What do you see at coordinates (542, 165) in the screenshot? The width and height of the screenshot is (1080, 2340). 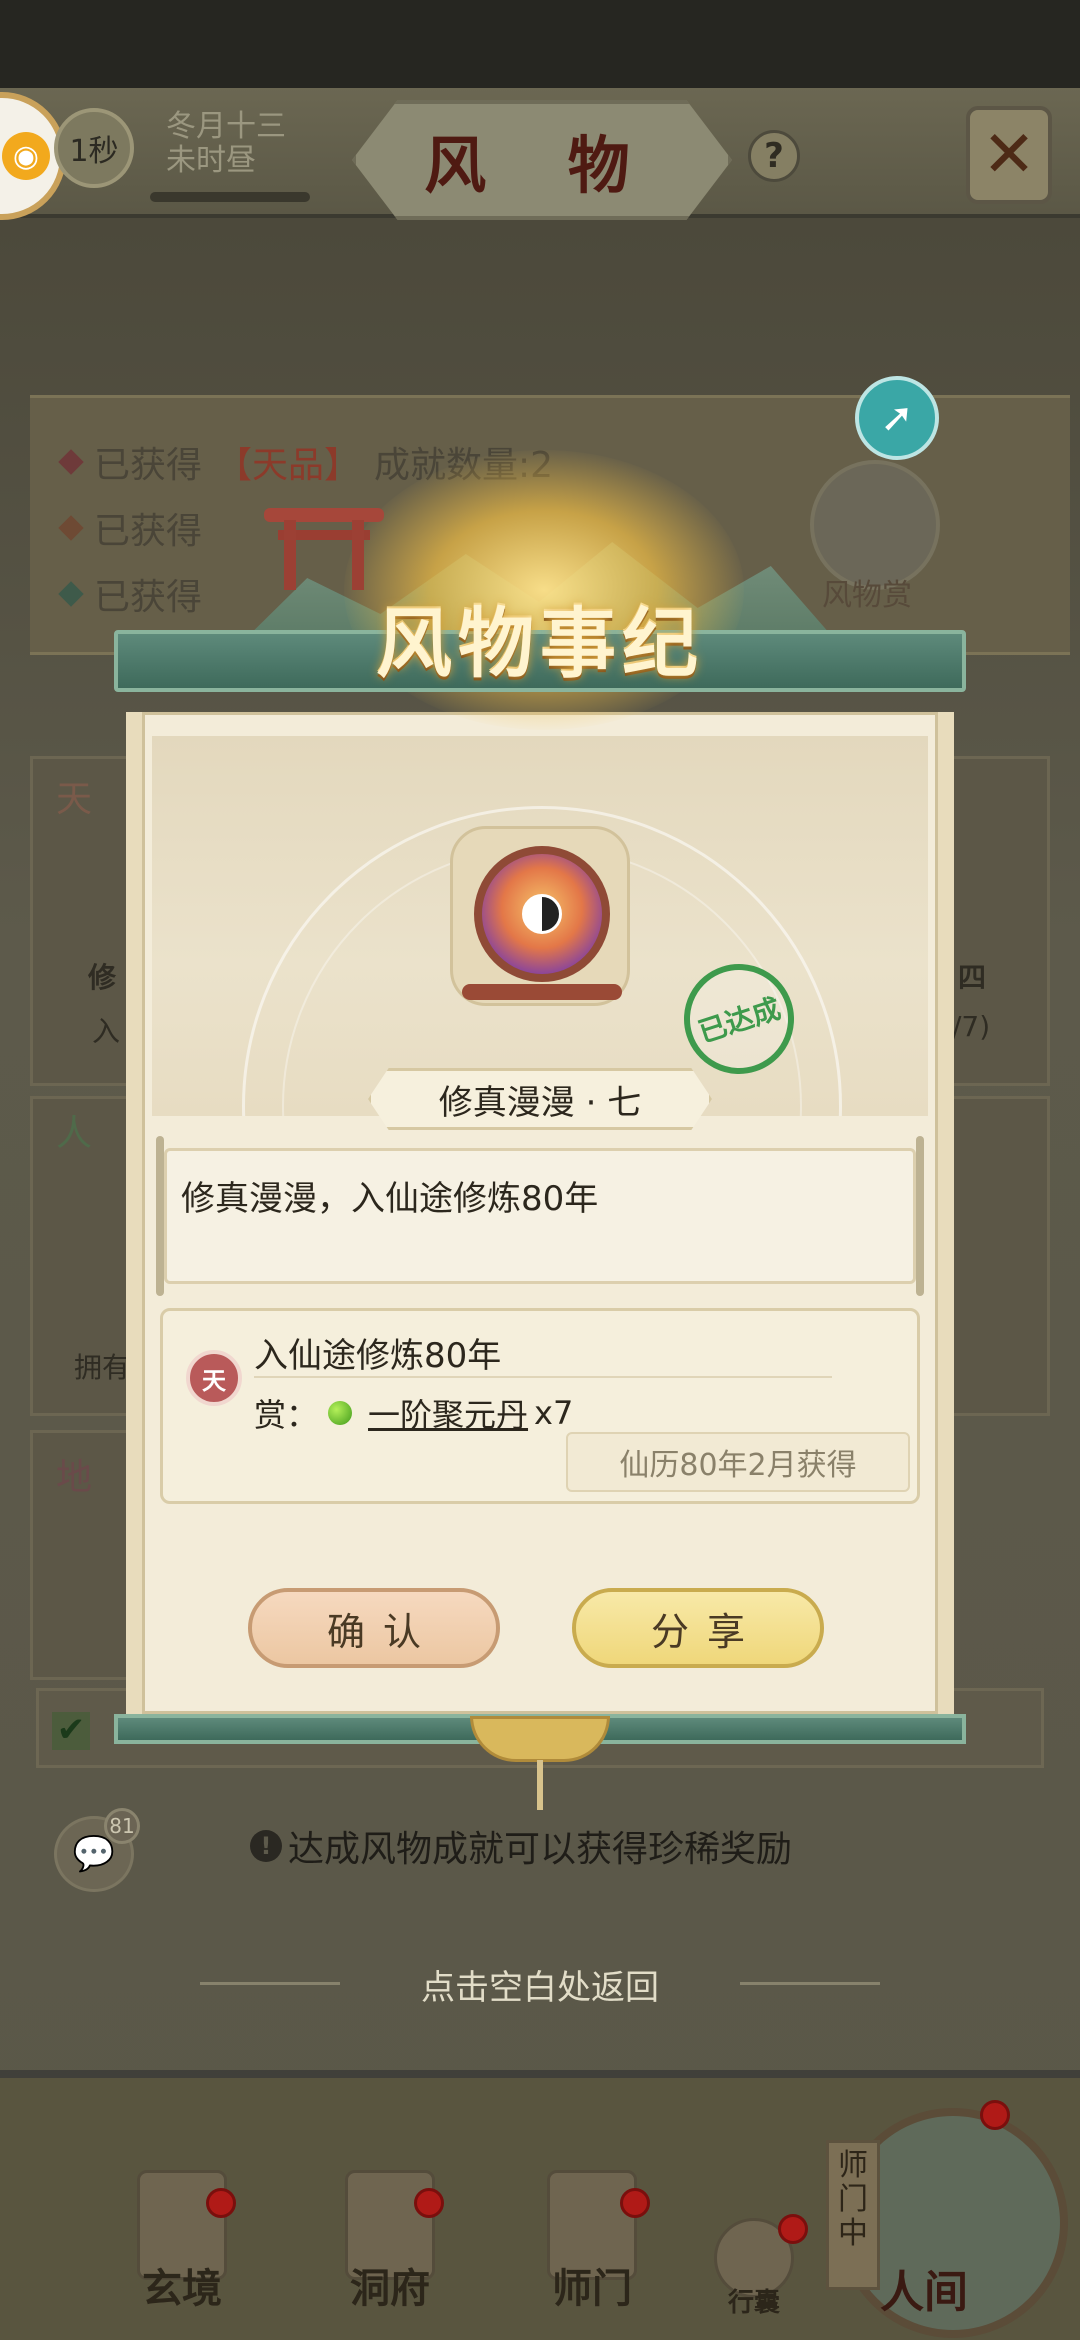 I see `page-title: 风 物` at bounding box center [542, 165].